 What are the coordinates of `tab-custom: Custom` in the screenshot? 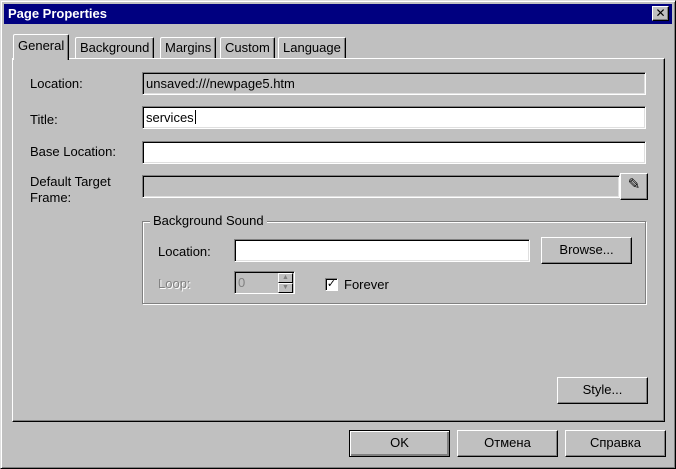 It's located at (247, 47).